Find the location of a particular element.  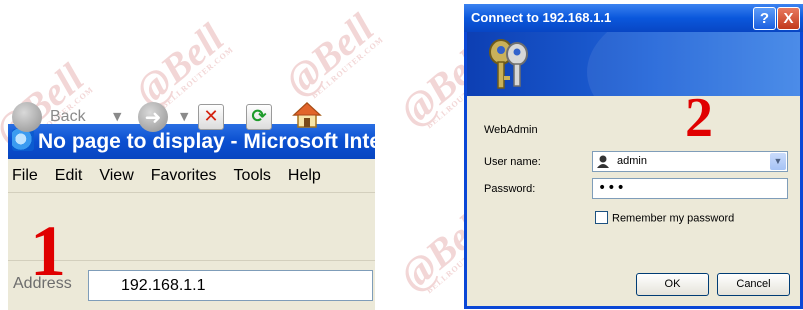

username-value: admin is located at coordinates (632, 161).